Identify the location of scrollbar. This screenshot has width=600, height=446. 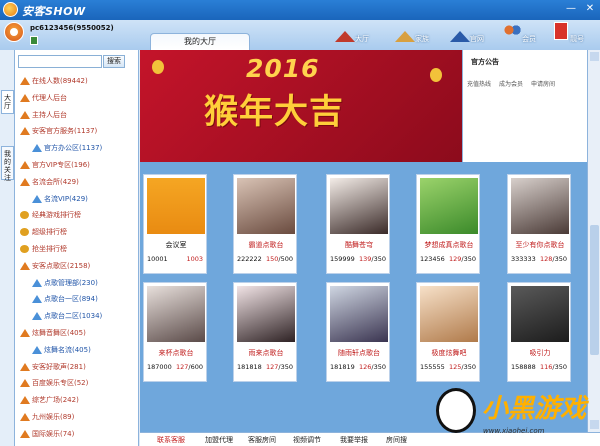
(593, 241).